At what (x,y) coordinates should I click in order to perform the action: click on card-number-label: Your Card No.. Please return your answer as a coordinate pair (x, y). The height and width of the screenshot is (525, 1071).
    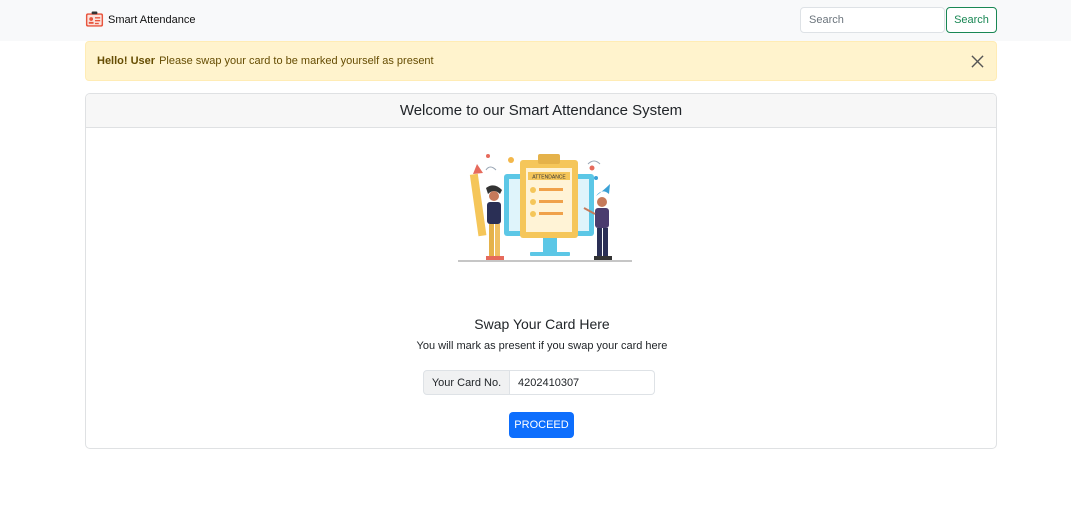
    Looking at the image, I should click on (466, 382).